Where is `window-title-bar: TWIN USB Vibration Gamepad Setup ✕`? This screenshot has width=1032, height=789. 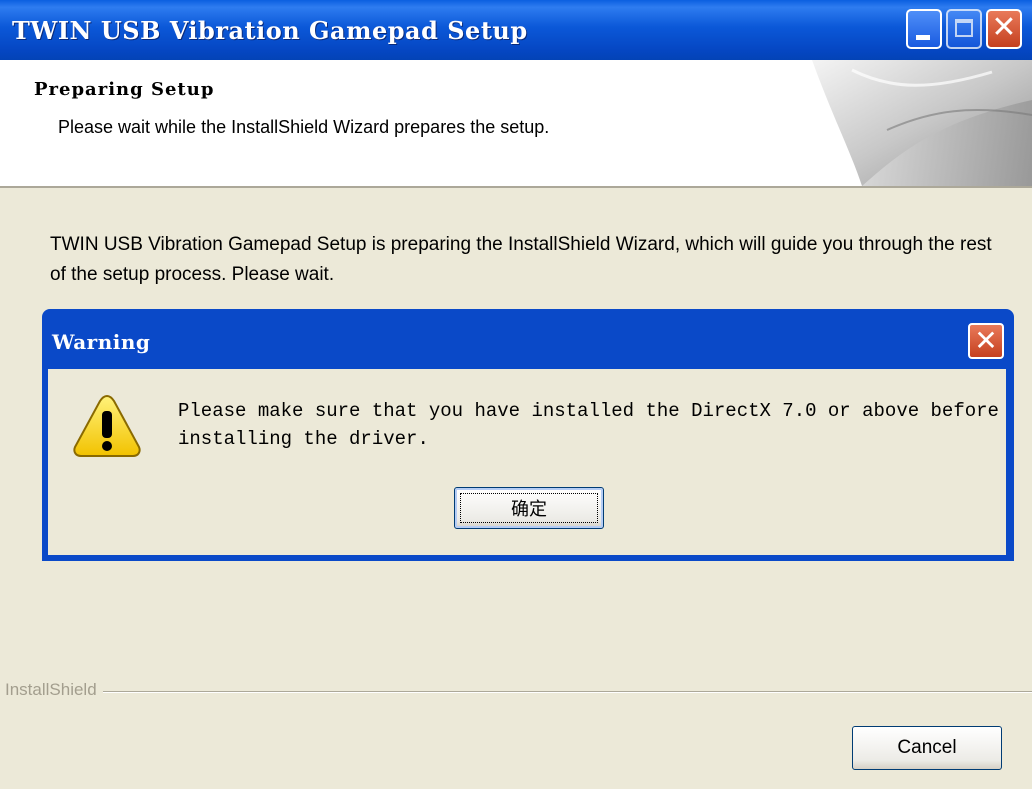
window-title-bar: TWIN USB Vibration Gamepad Setup ✕ is located at coordinates (516, 30).